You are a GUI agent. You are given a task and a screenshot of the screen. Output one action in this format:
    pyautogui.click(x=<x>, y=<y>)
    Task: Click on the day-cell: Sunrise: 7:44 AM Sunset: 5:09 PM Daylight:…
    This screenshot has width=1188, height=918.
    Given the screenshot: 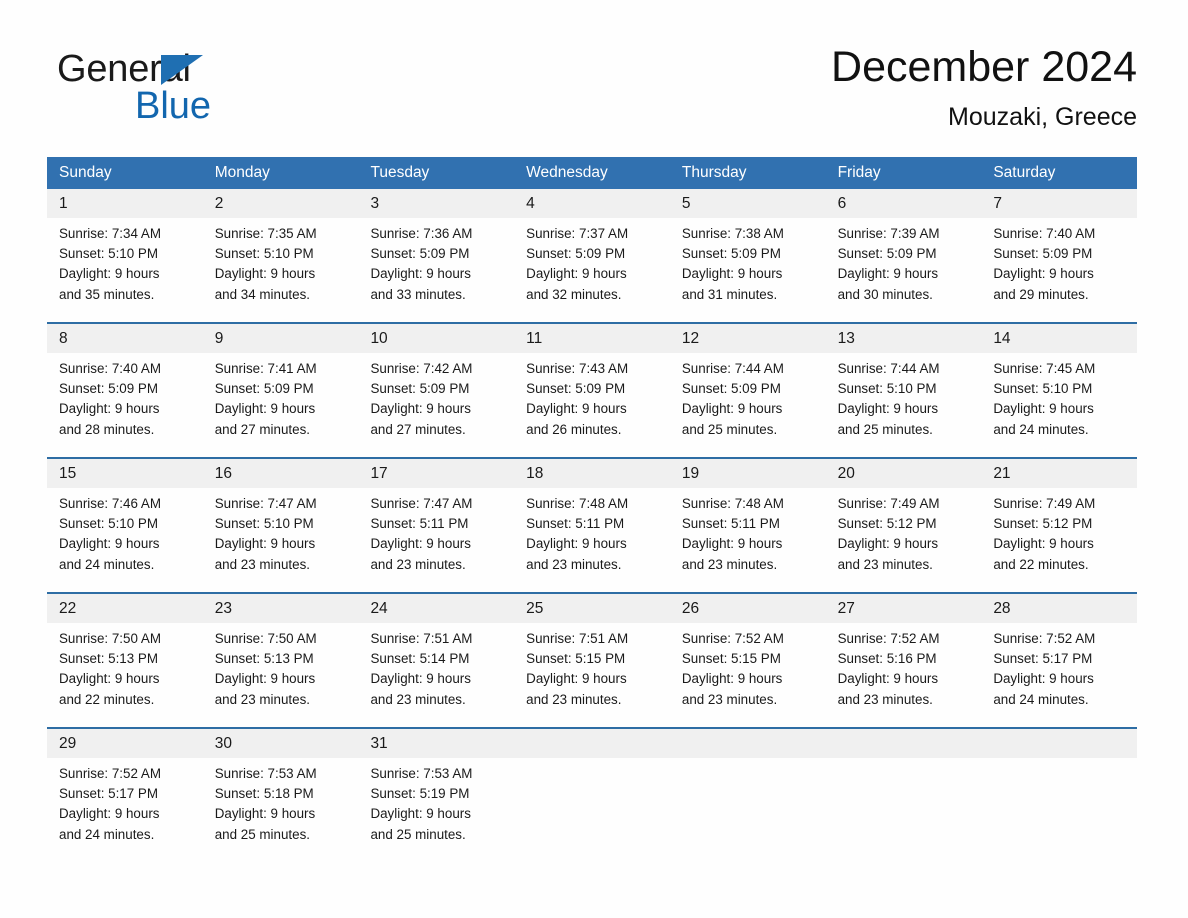 What is the action you would take?
    pyautogui.click(x=748, y=405)
    